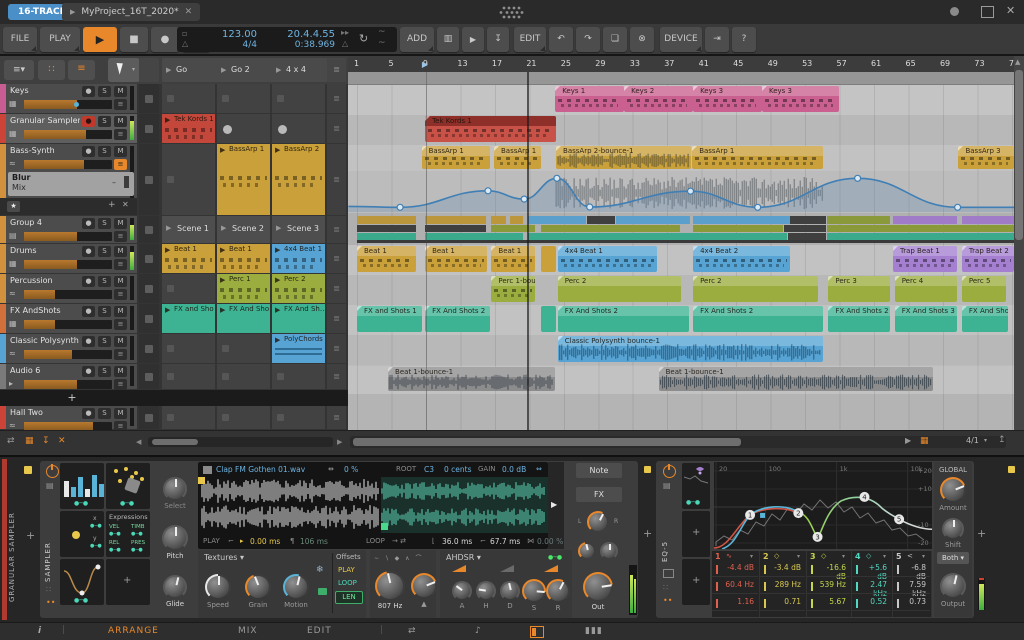 The width and height of the screenshot is (1024, 640). Describe the element at coordinates (299, 45) in the screenshot. I see `time-value: 0:38.969` at that location.